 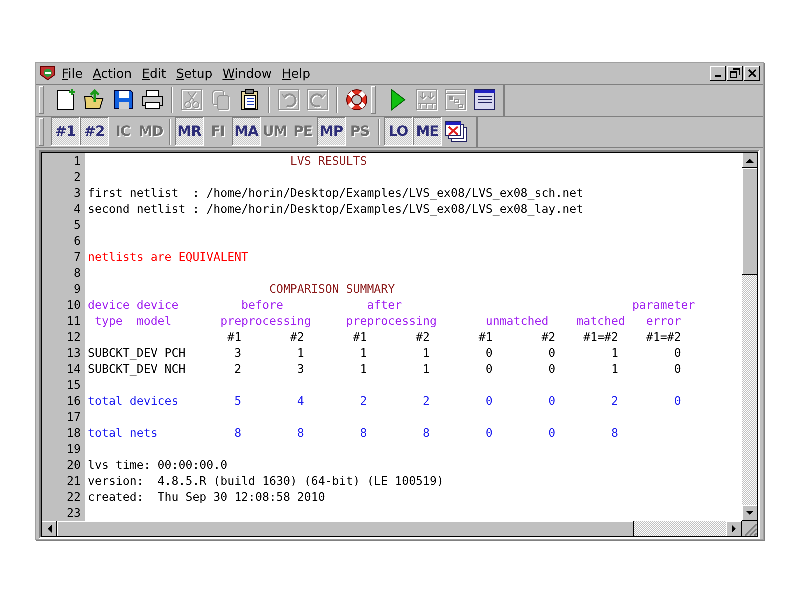 What do you see at coordinates (398, 131) in the screenshot?
I see `toggle-button: LO` at bounding box center [398, 131].